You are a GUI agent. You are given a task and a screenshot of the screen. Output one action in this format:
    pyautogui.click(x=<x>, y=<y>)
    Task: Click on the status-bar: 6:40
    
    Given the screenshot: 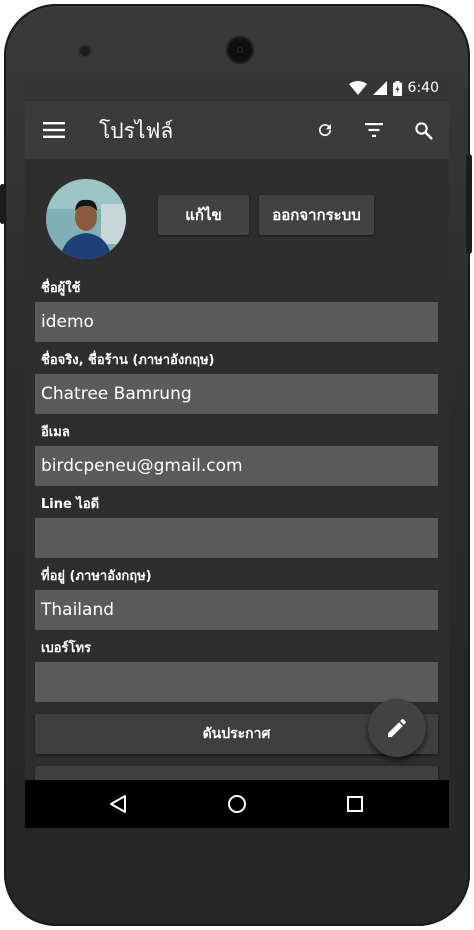 What is the action you would take?
    pyautogui.click(x=237, y=89)
    